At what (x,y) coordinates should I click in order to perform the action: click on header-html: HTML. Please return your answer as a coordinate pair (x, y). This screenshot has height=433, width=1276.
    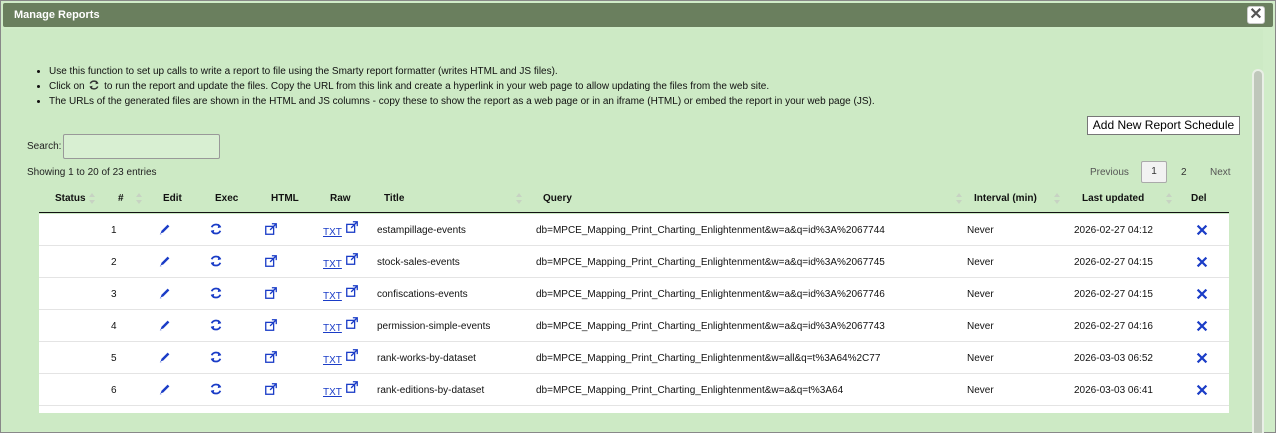
    Looking at the image, I should click on (285, 198).